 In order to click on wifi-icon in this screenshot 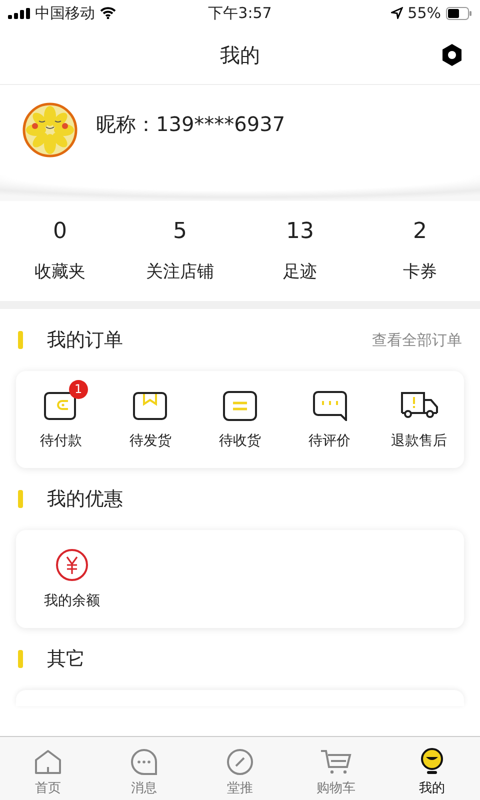, I will do `click(108, 13)`.